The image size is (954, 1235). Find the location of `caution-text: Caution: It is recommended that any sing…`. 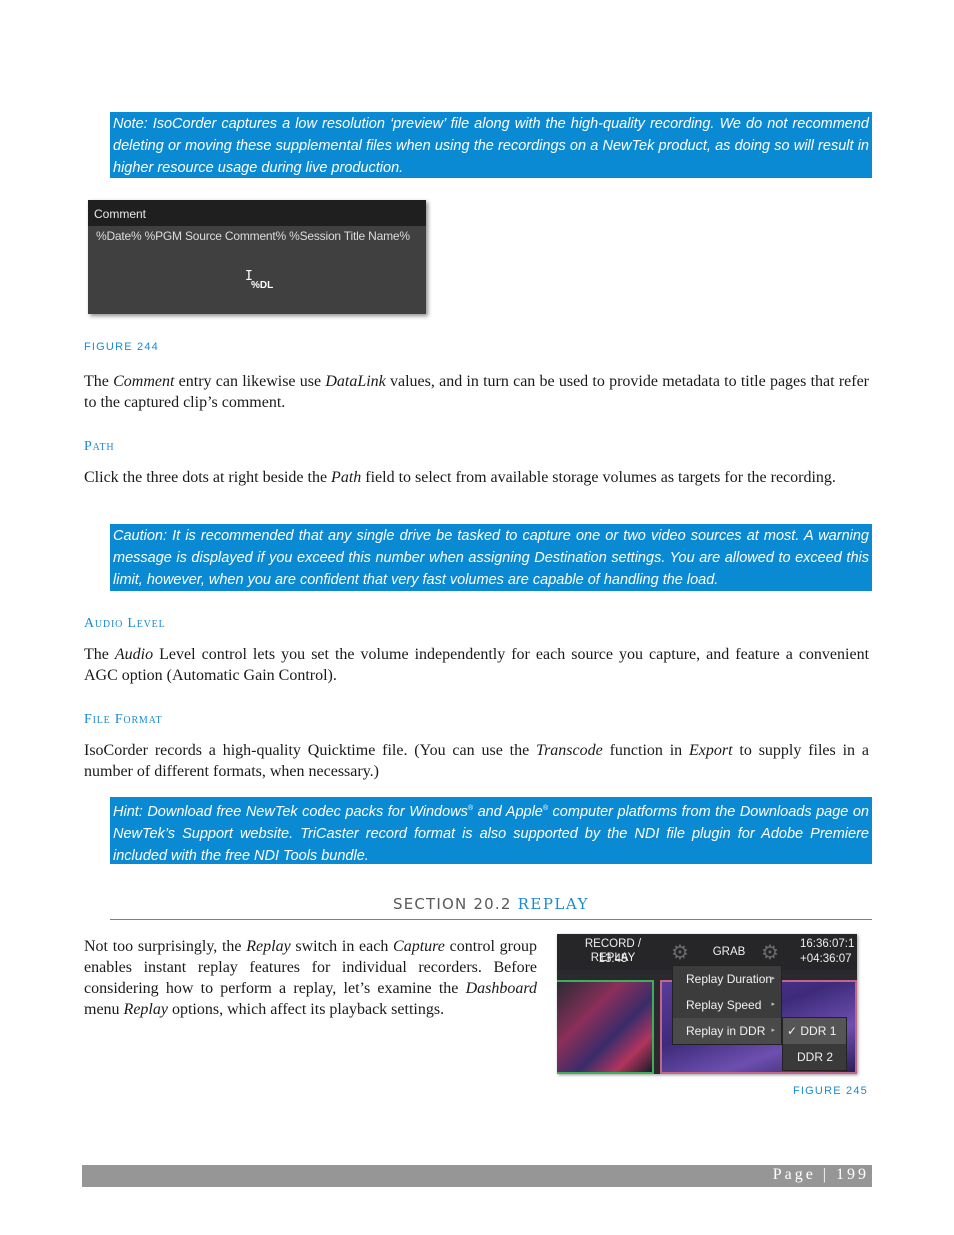

caution-text: Caution: It is recommended that any sing… is located at coordinates (491, 558).